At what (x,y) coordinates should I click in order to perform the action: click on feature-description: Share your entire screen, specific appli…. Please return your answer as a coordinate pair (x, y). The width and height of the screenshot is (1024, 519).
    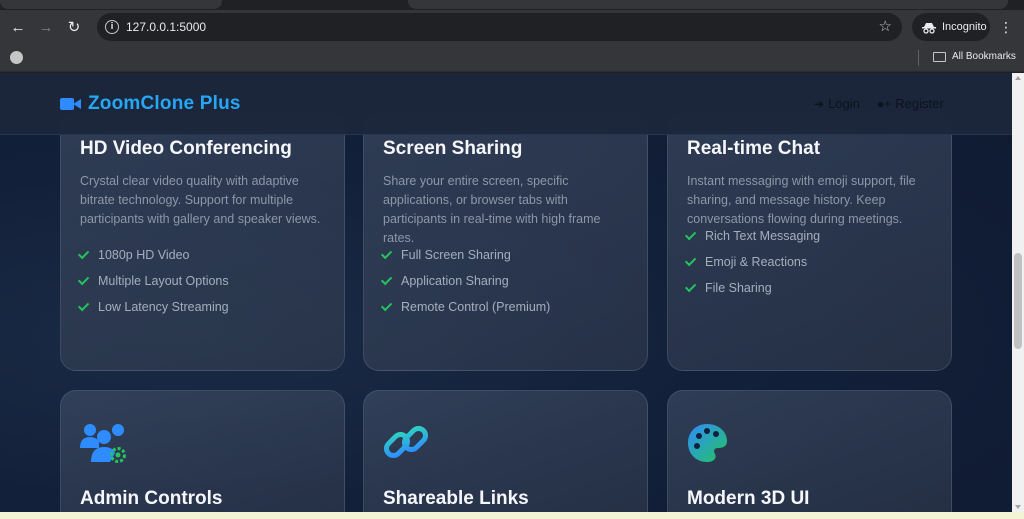
    Looking at the image, I should click on (492, 209).